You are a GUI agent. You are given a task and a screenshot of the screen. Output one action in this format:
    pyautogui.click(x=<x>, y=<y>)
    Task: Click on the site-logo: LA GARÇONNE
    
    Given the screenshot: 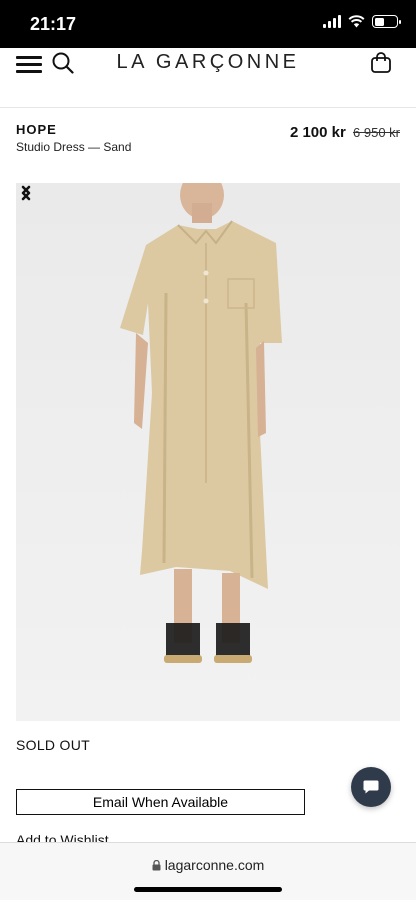 What is the action you would take?
    pyautogui.click(x=208, y=62)
    